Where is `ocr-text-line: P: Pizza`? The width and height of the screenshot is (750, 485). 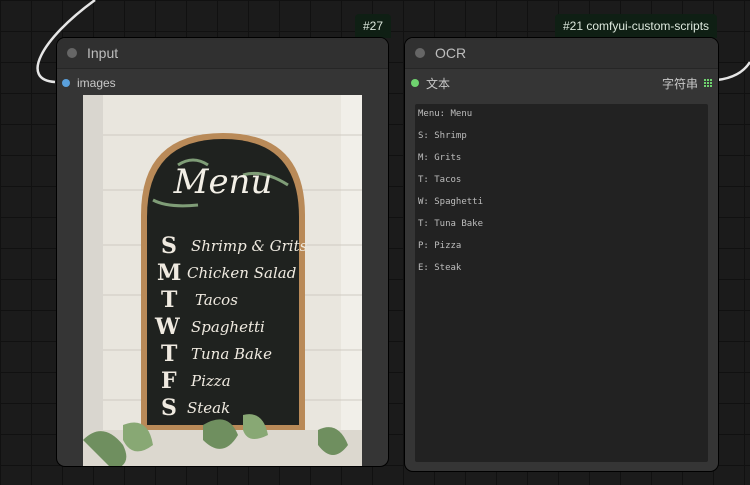
ocr-text-line: P: Pizza is located at coordinates (440, 246).